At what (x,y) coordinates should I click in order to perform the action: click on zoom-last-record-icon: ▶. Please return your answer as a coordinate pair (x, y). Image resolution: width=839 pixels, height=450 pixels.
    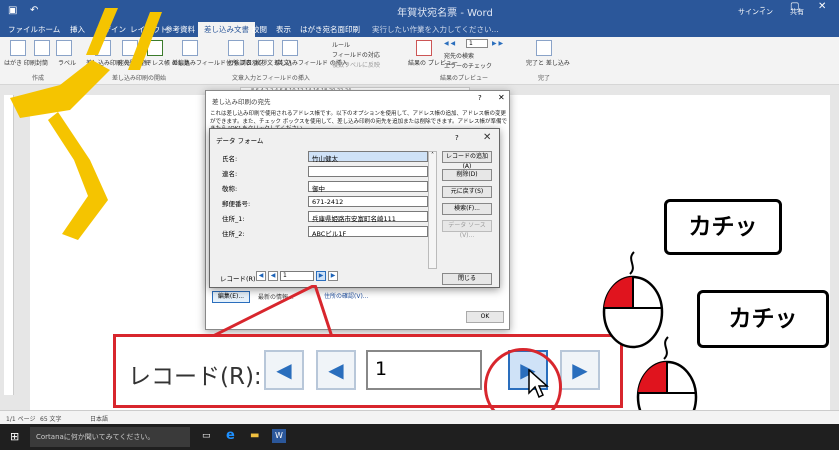
    Looking at the image, I should click on (580, 370).